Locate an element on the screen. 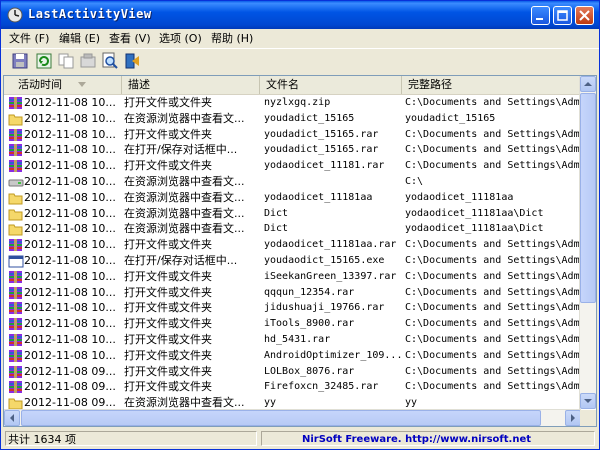 This screenshot has height=450, width=600. vertical-scrollbar is located at coordinates (587, 242).